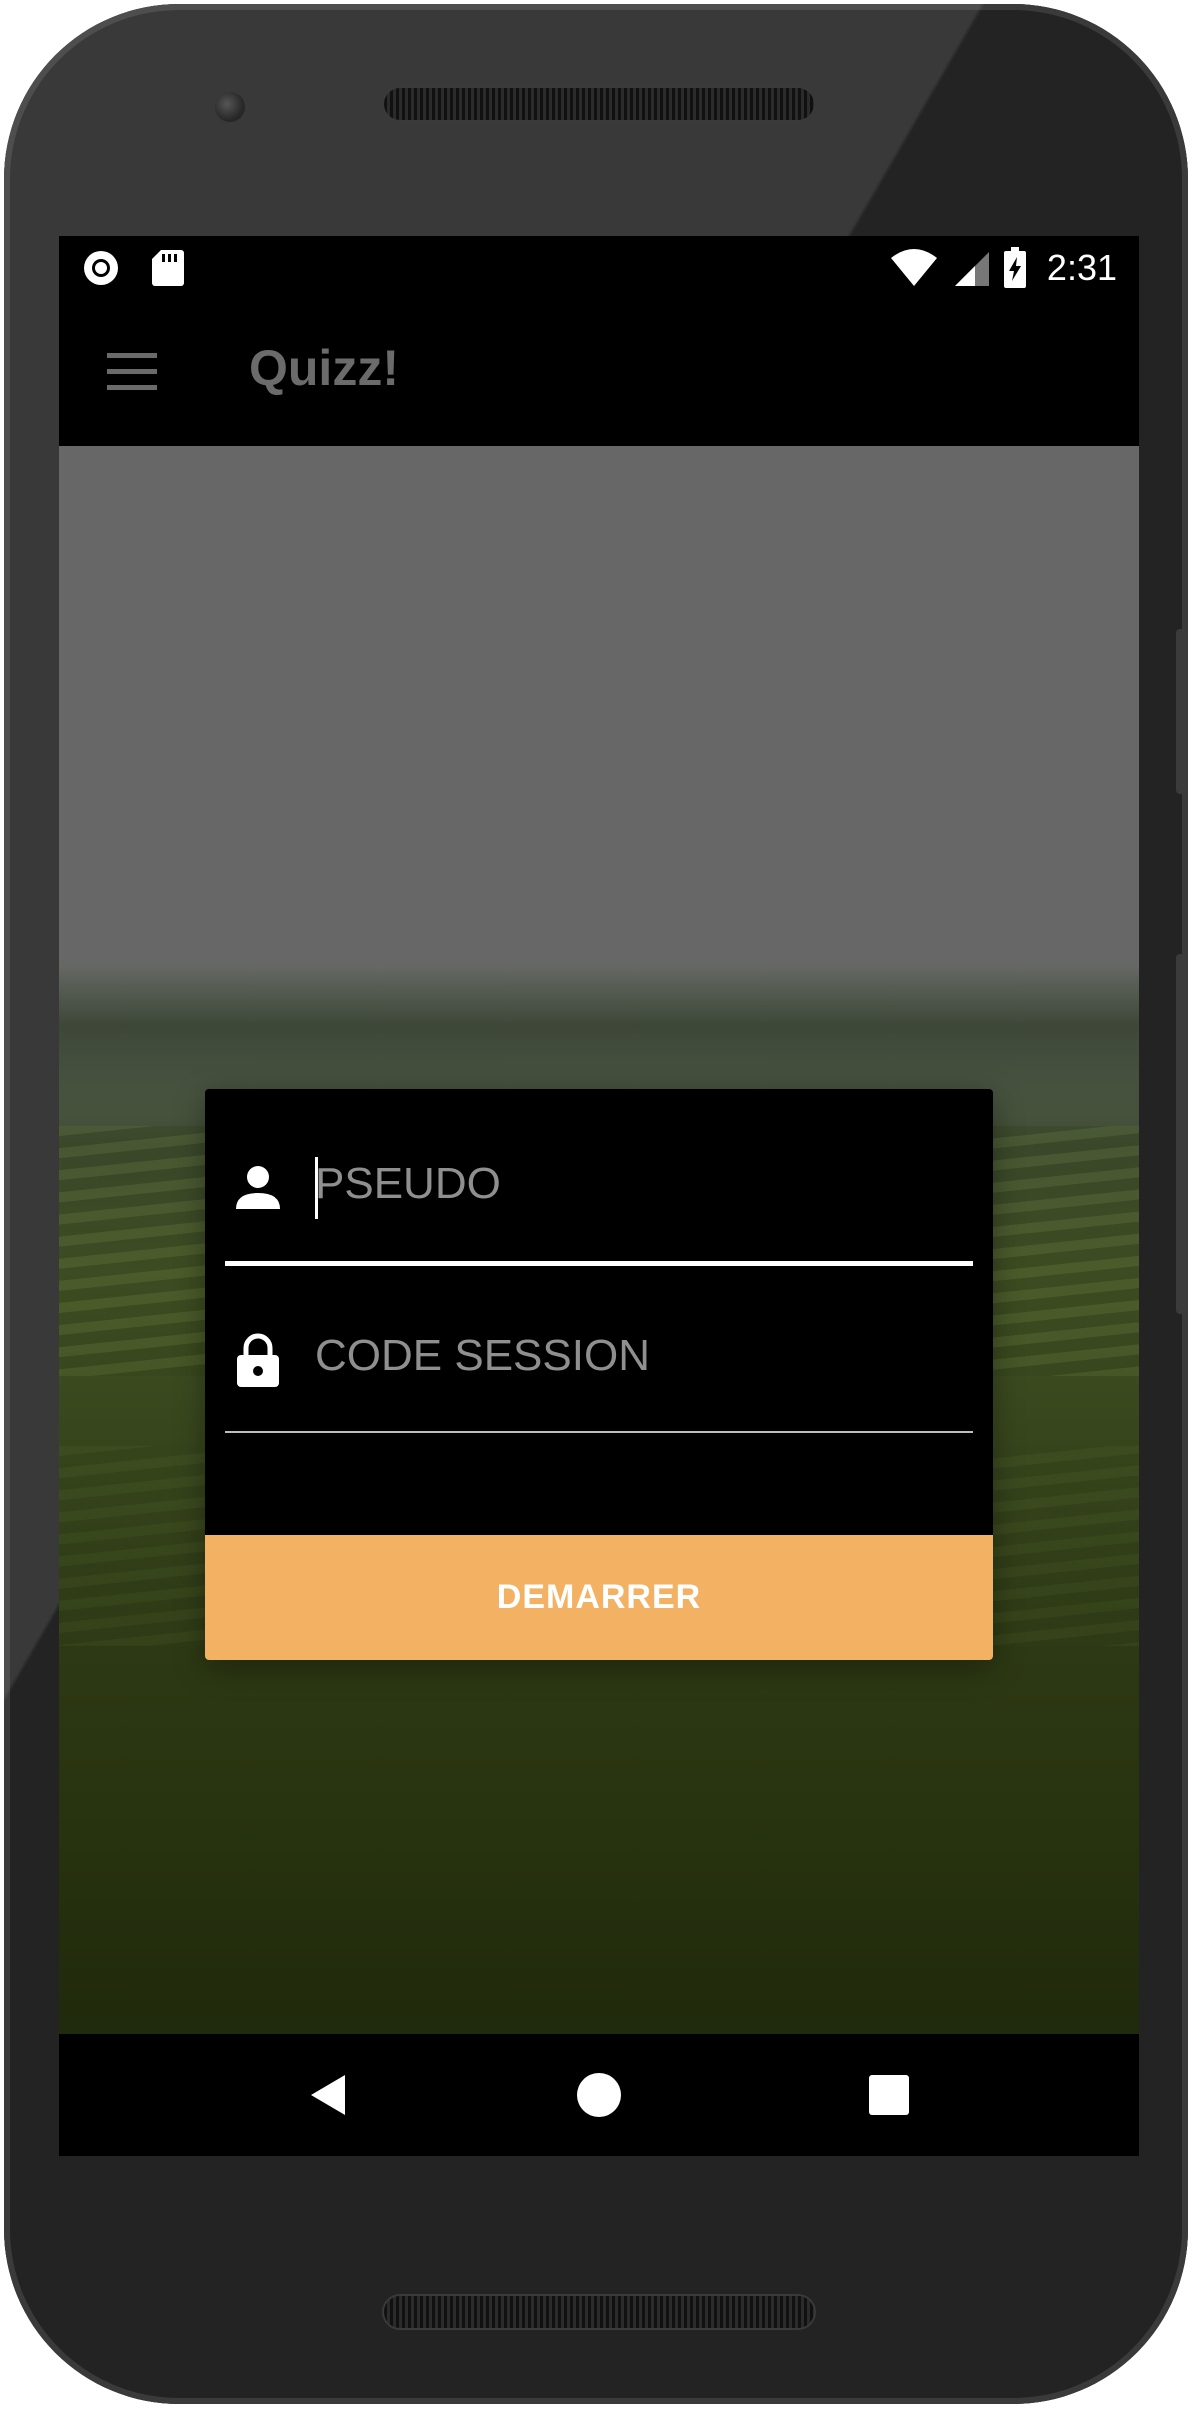 The height and width of the screenshot is (2409, 1198). What do you see at coordinates (889, 2095) in the screenshot?
I see `recents-icon` at bounding box center [889, 2095].